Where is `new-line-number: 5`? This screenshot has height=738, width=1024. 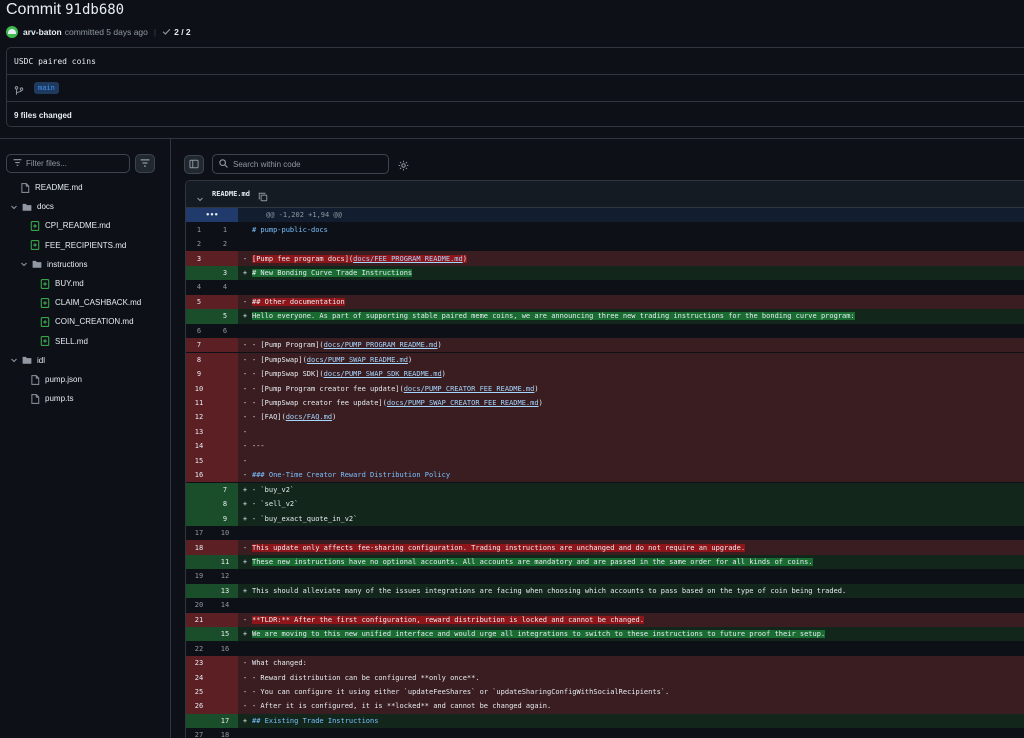 new-line-number: 5 is located at coordinates (225, 316).